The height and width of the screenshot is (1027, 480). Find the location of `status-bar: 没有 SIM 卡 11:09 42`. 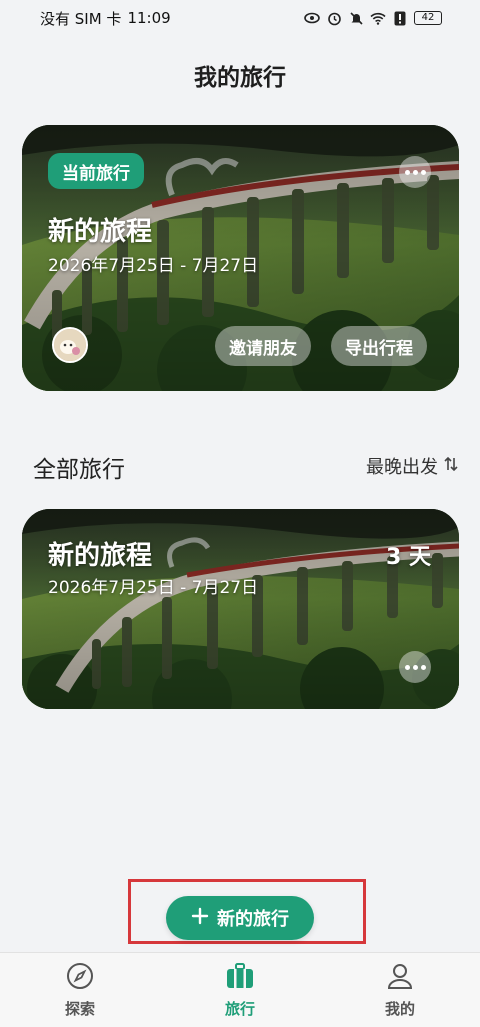

status-bar: 没有 SIM 卡 11:09 42 is located at coordinates (240, 18).